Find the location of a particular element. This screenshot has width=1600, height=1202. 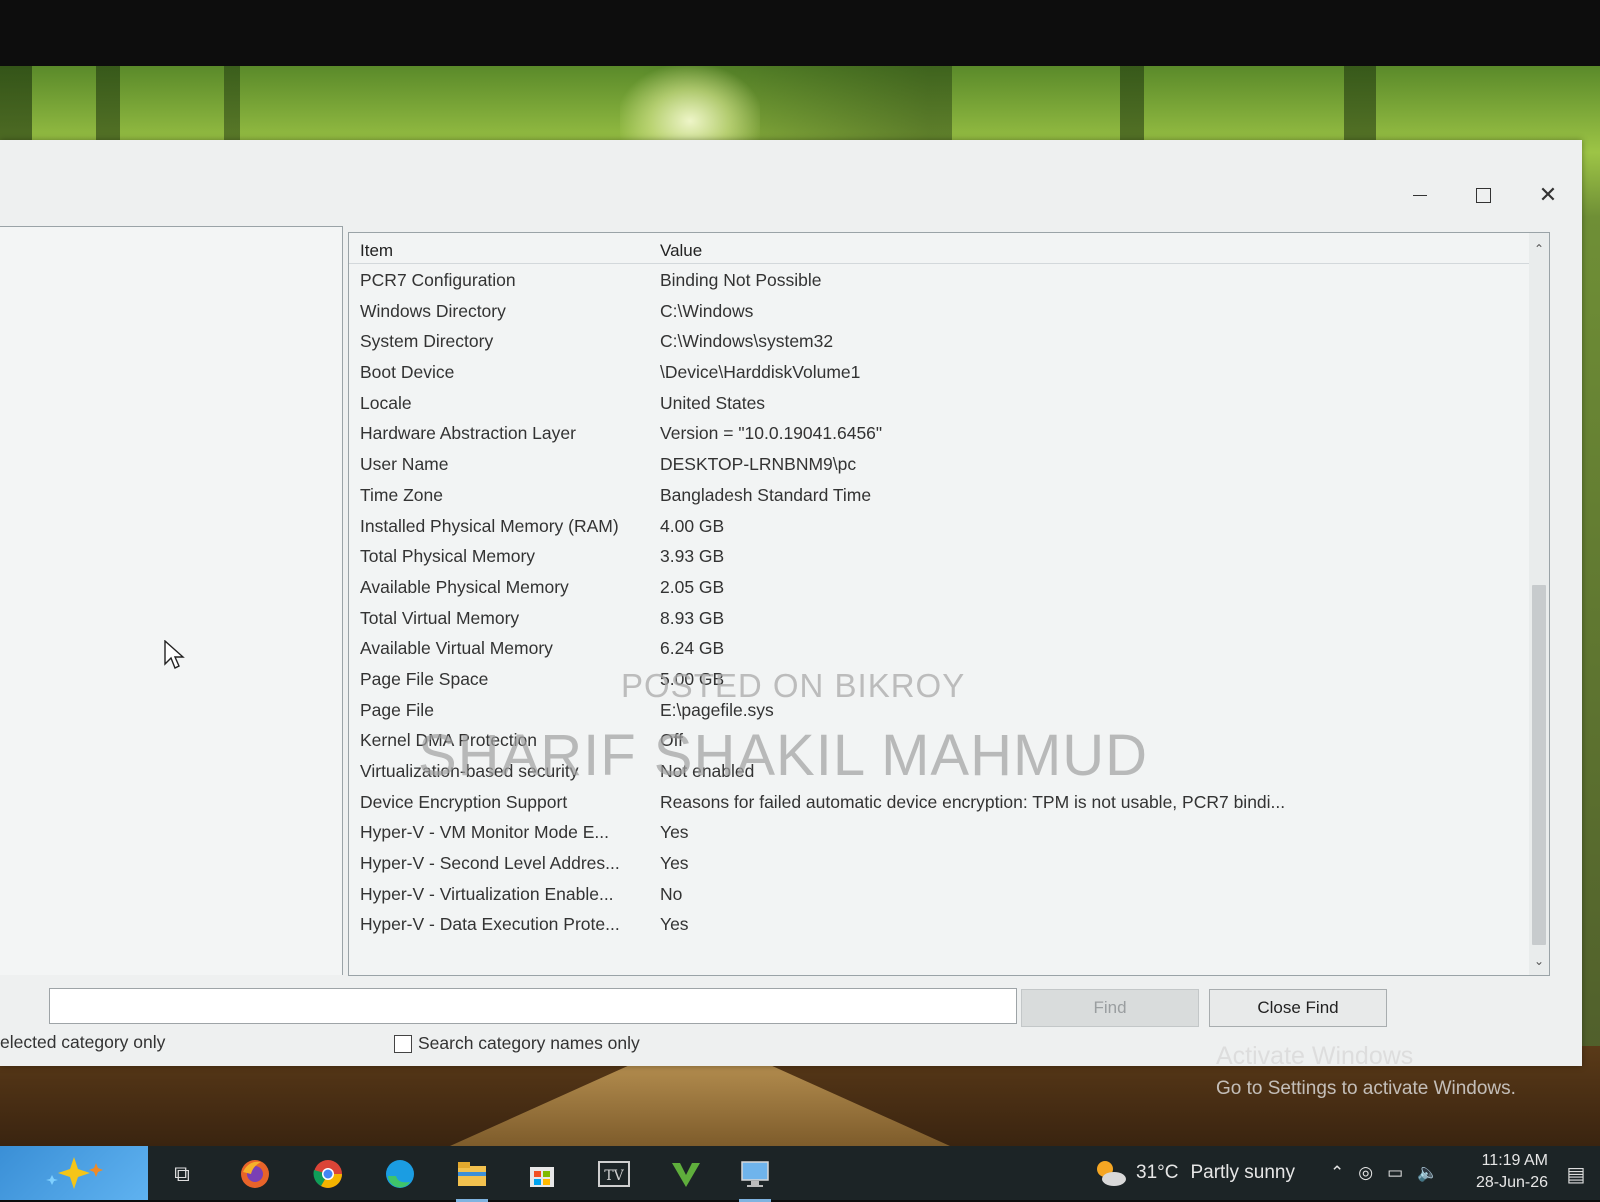

row-item-label: Boot Device is located at coordinates (407, 372).